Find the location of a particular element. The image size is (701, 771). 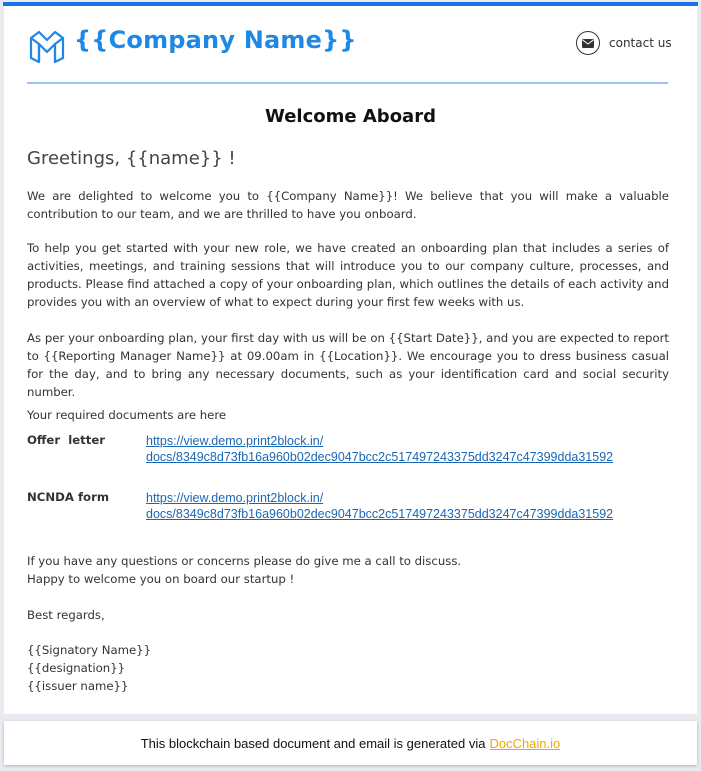

signatory-designation: {{designation}} is located at coordinates (76, 668).